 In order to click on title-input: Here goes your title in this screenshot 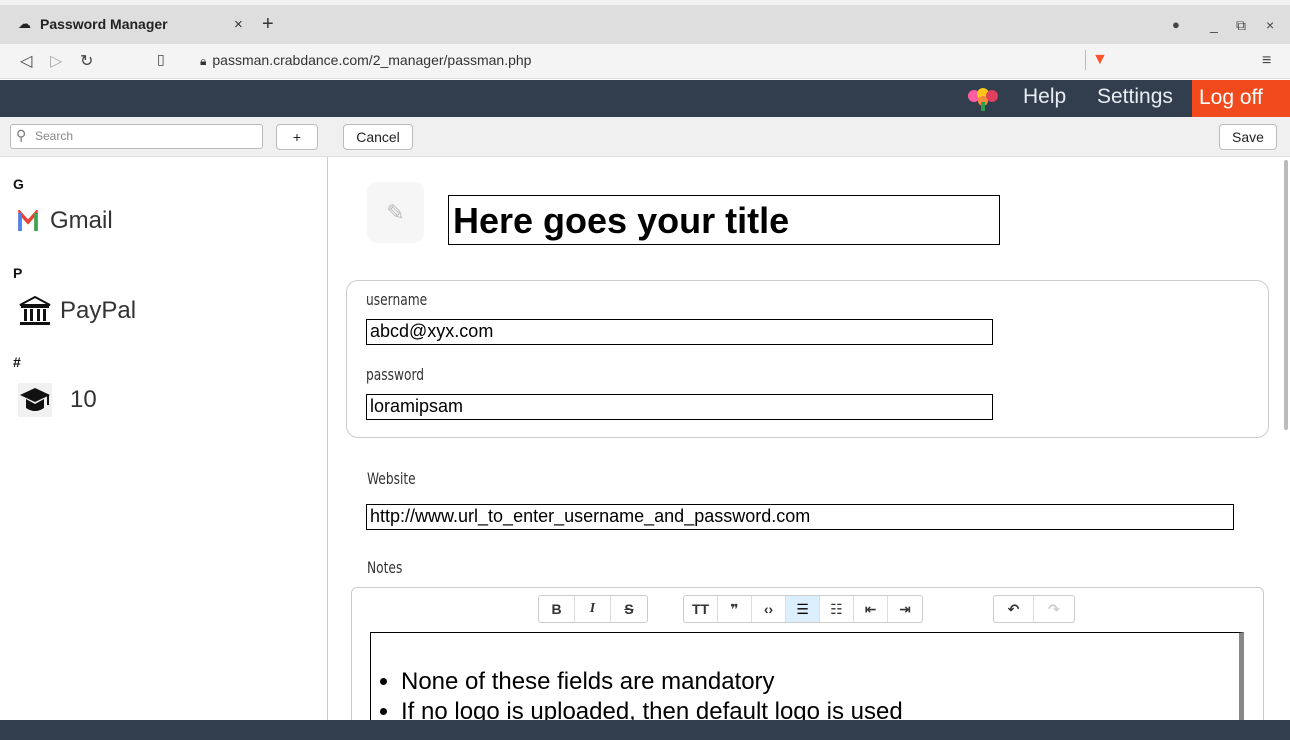, I will do `click(724, 220)`.